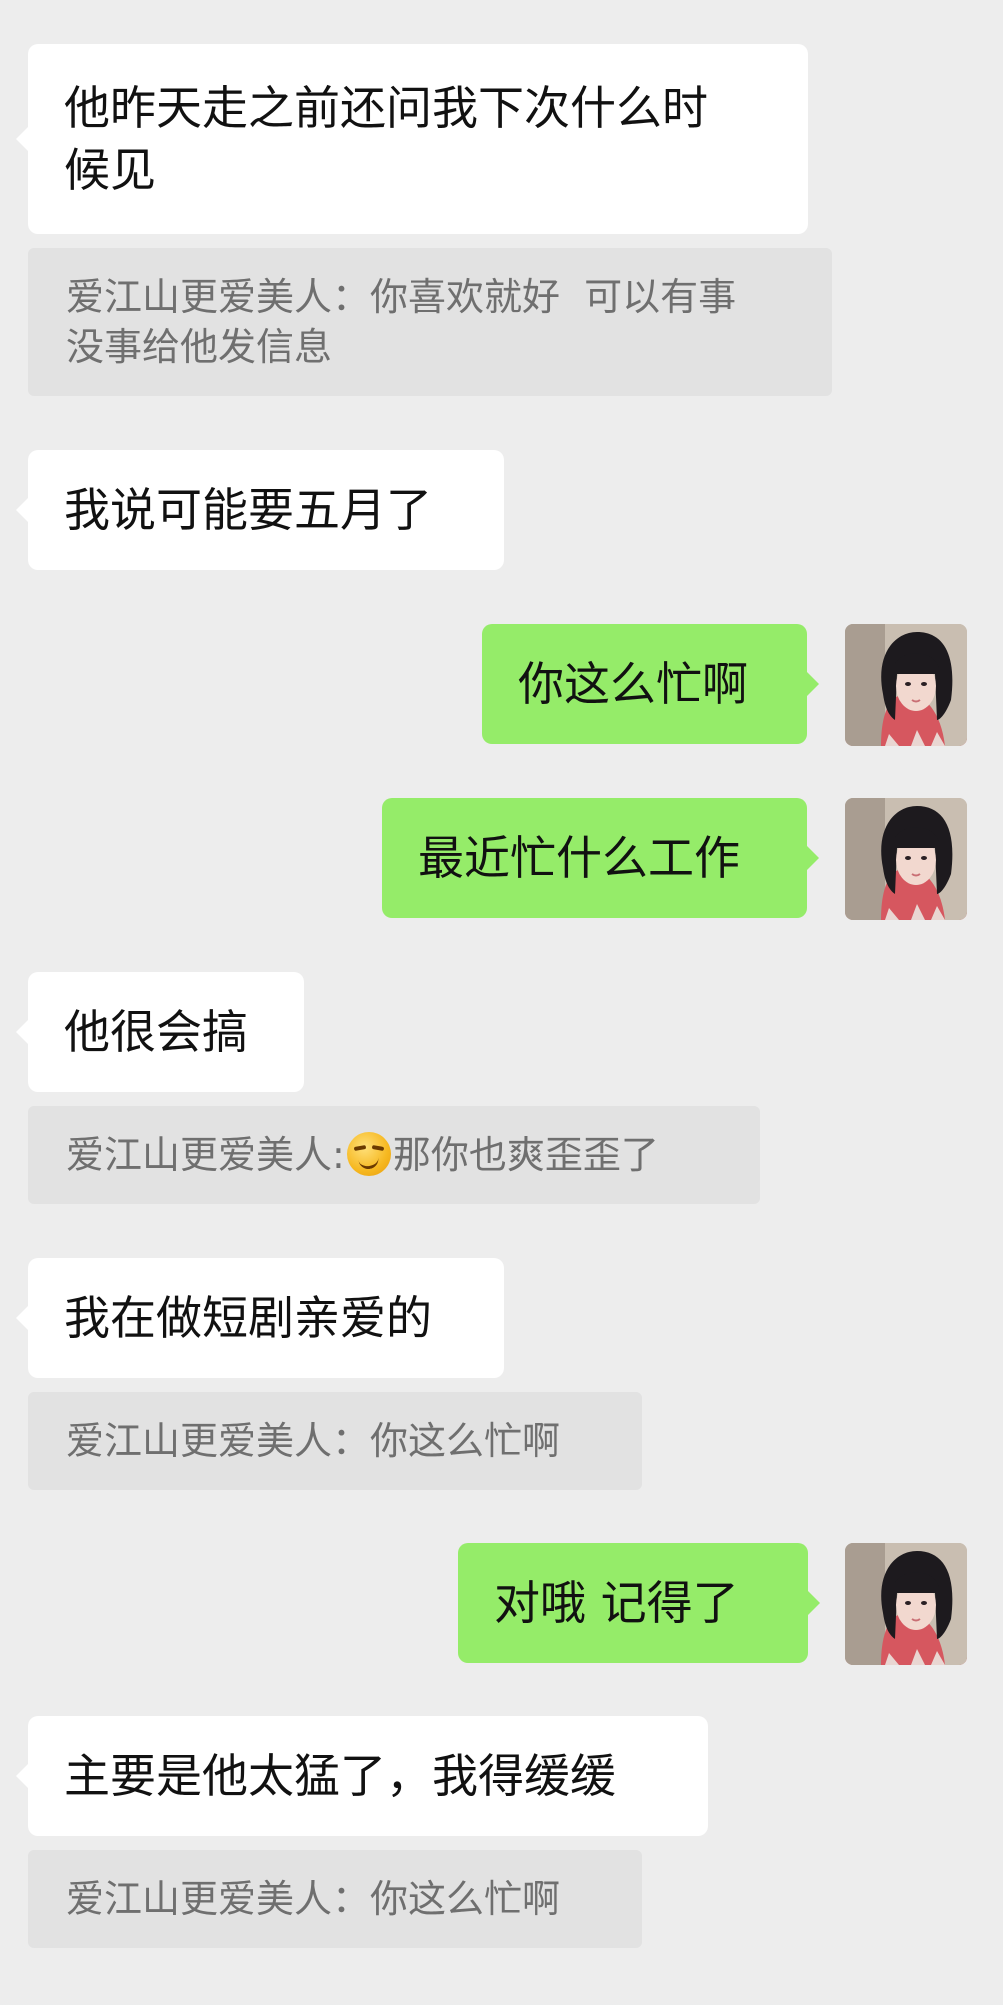  Describe the element at coordinates (633, 684) in the screenshot. I see `message-text: 你这么忙啊` at that location.